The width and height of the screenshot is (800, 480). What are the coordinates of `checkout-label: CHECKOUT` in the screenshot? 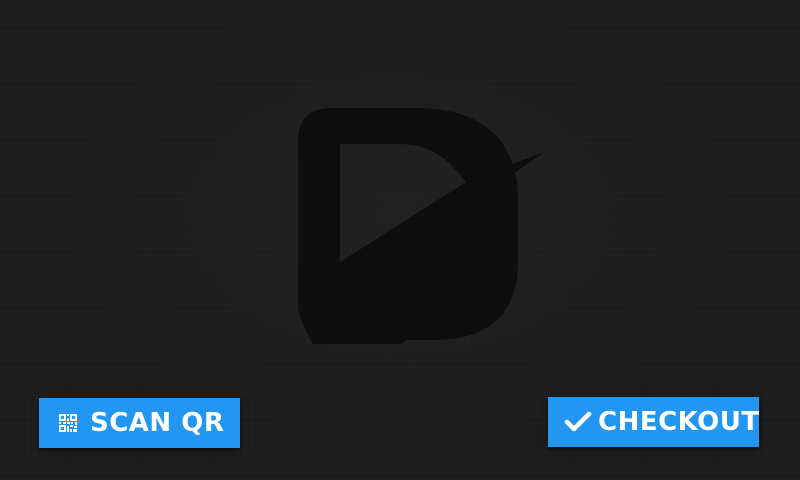 It's located at (679, 422).